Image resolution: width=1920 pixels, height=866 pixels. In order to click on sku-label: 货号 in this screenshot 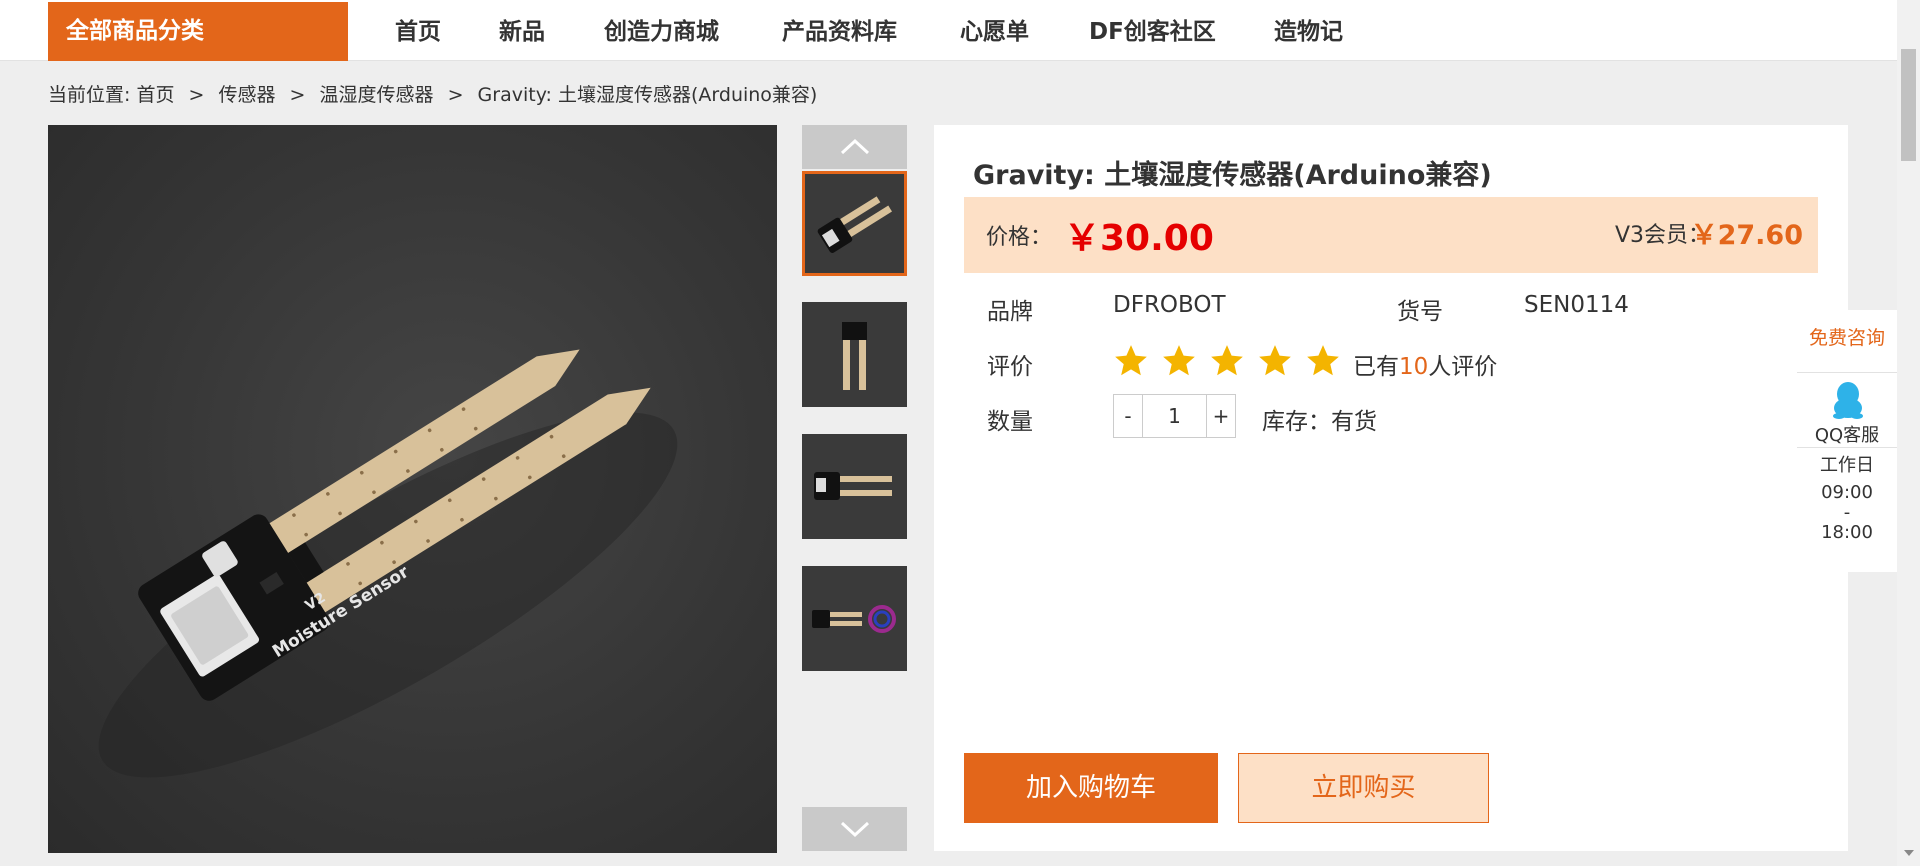, I will do `click(1420, 312)`.